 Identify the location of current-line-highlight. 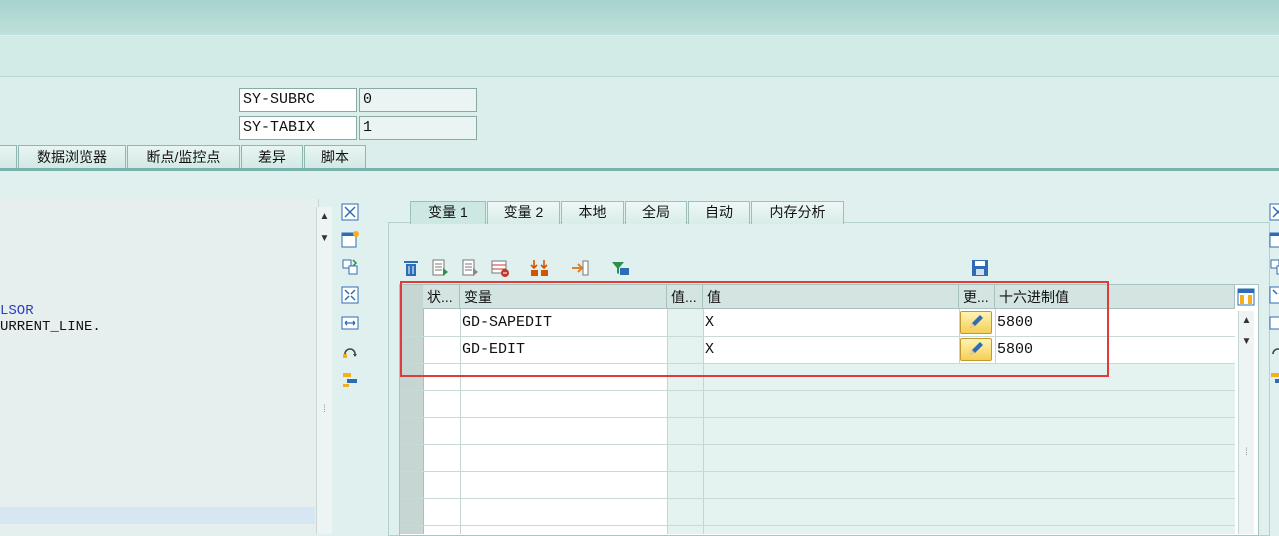
(157, 515).